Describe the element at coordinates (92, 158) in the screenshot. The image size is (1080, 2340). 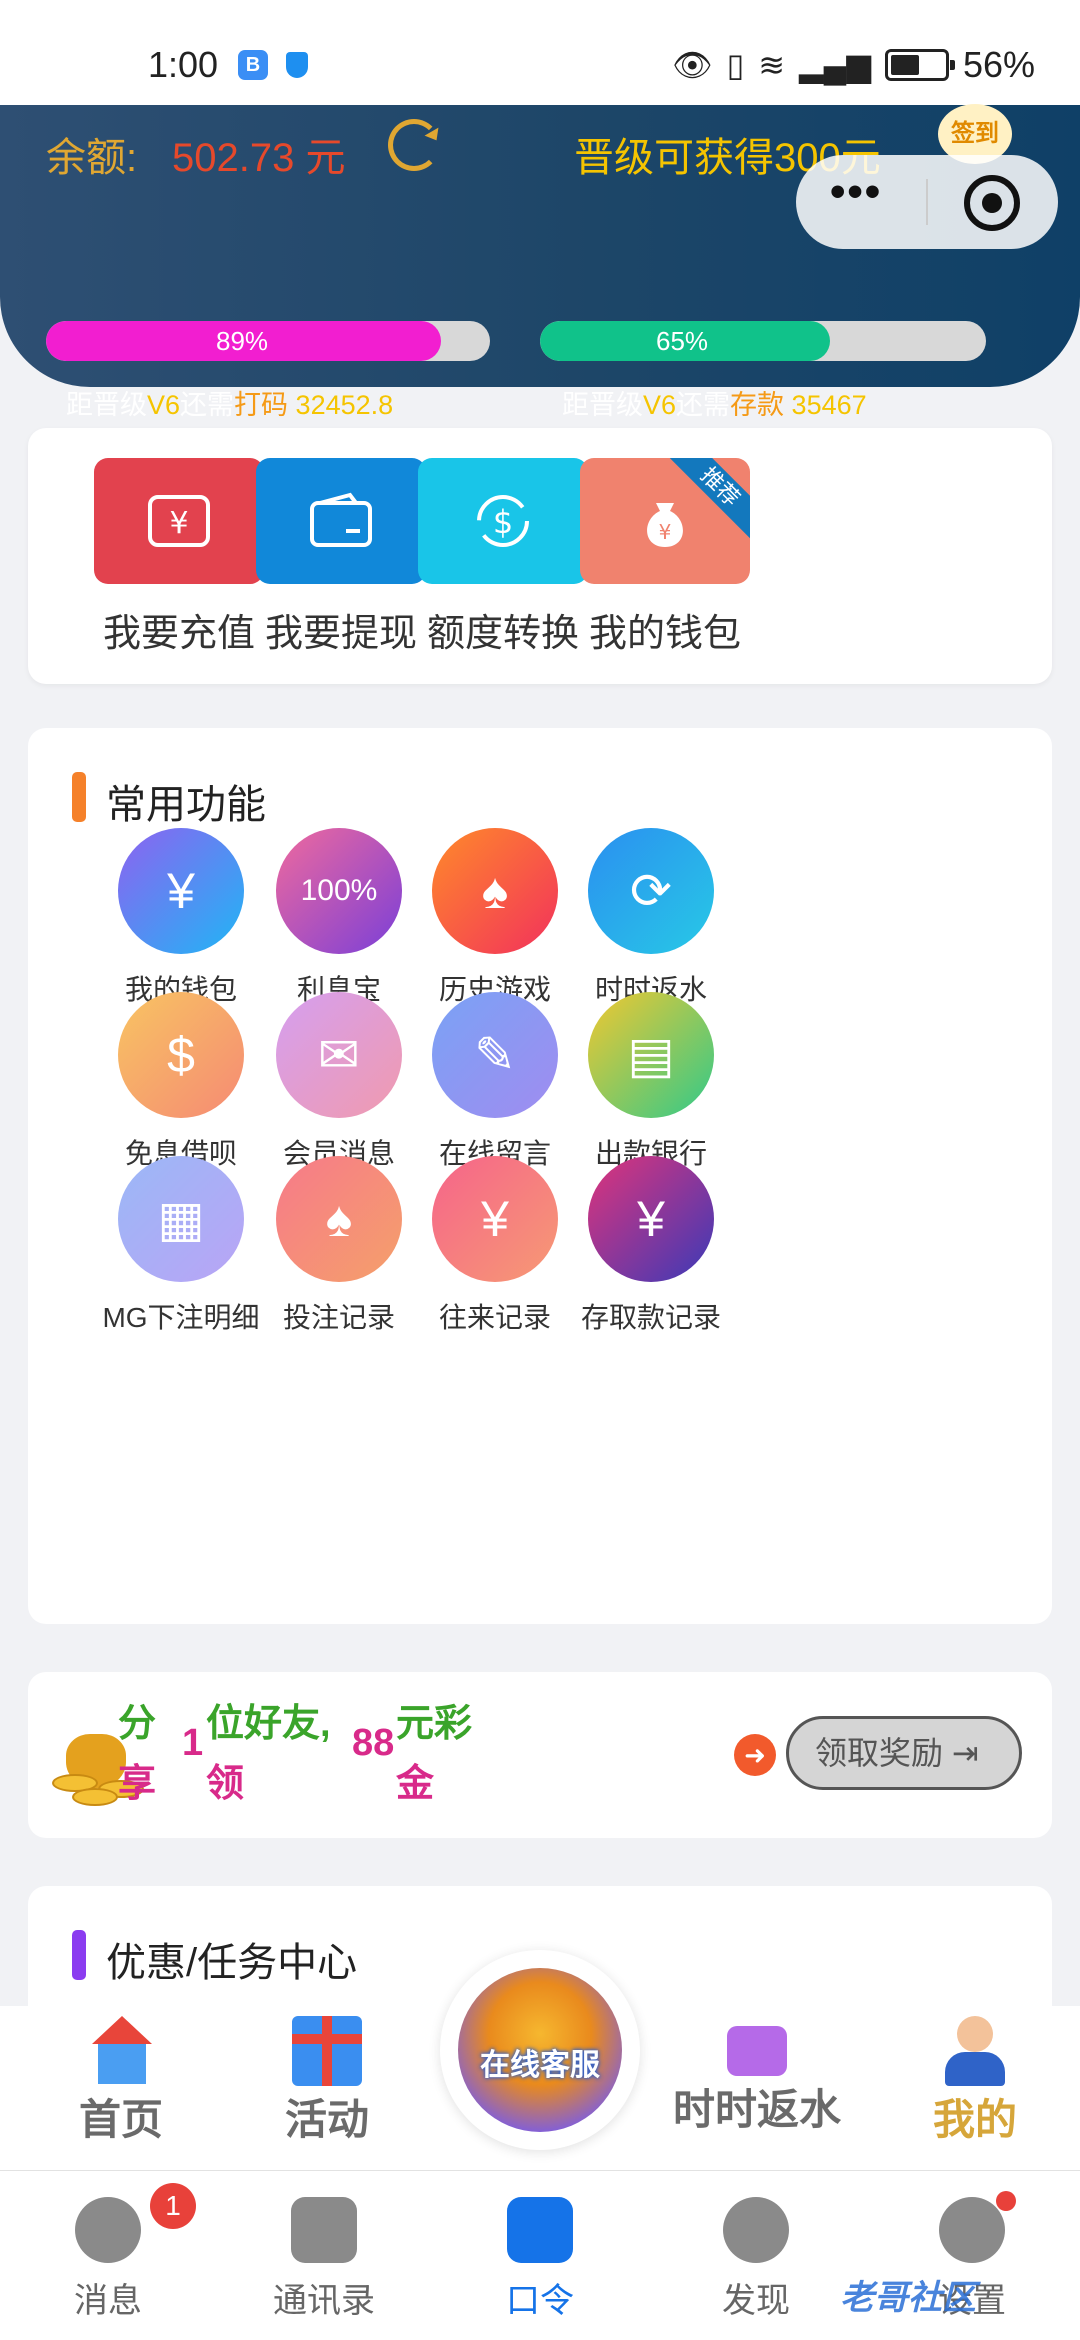
I see `balance-label: 余额:` at that location.